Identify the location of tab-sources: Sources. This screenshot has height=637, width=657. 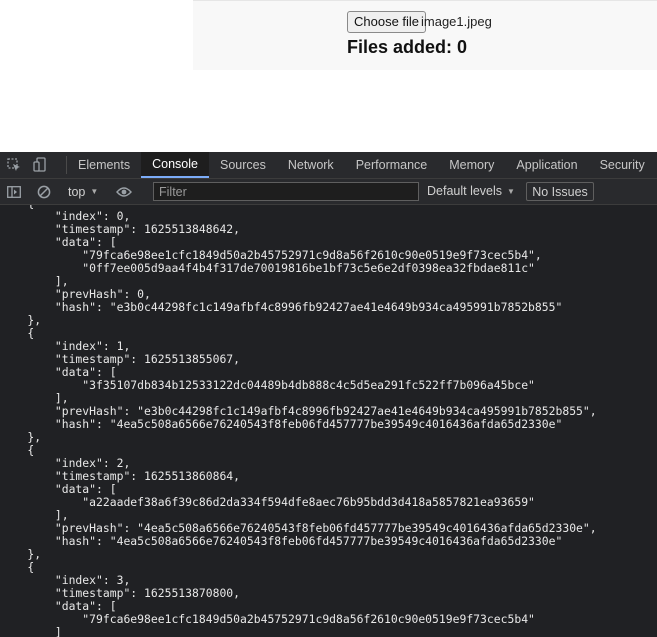
(243, 165).